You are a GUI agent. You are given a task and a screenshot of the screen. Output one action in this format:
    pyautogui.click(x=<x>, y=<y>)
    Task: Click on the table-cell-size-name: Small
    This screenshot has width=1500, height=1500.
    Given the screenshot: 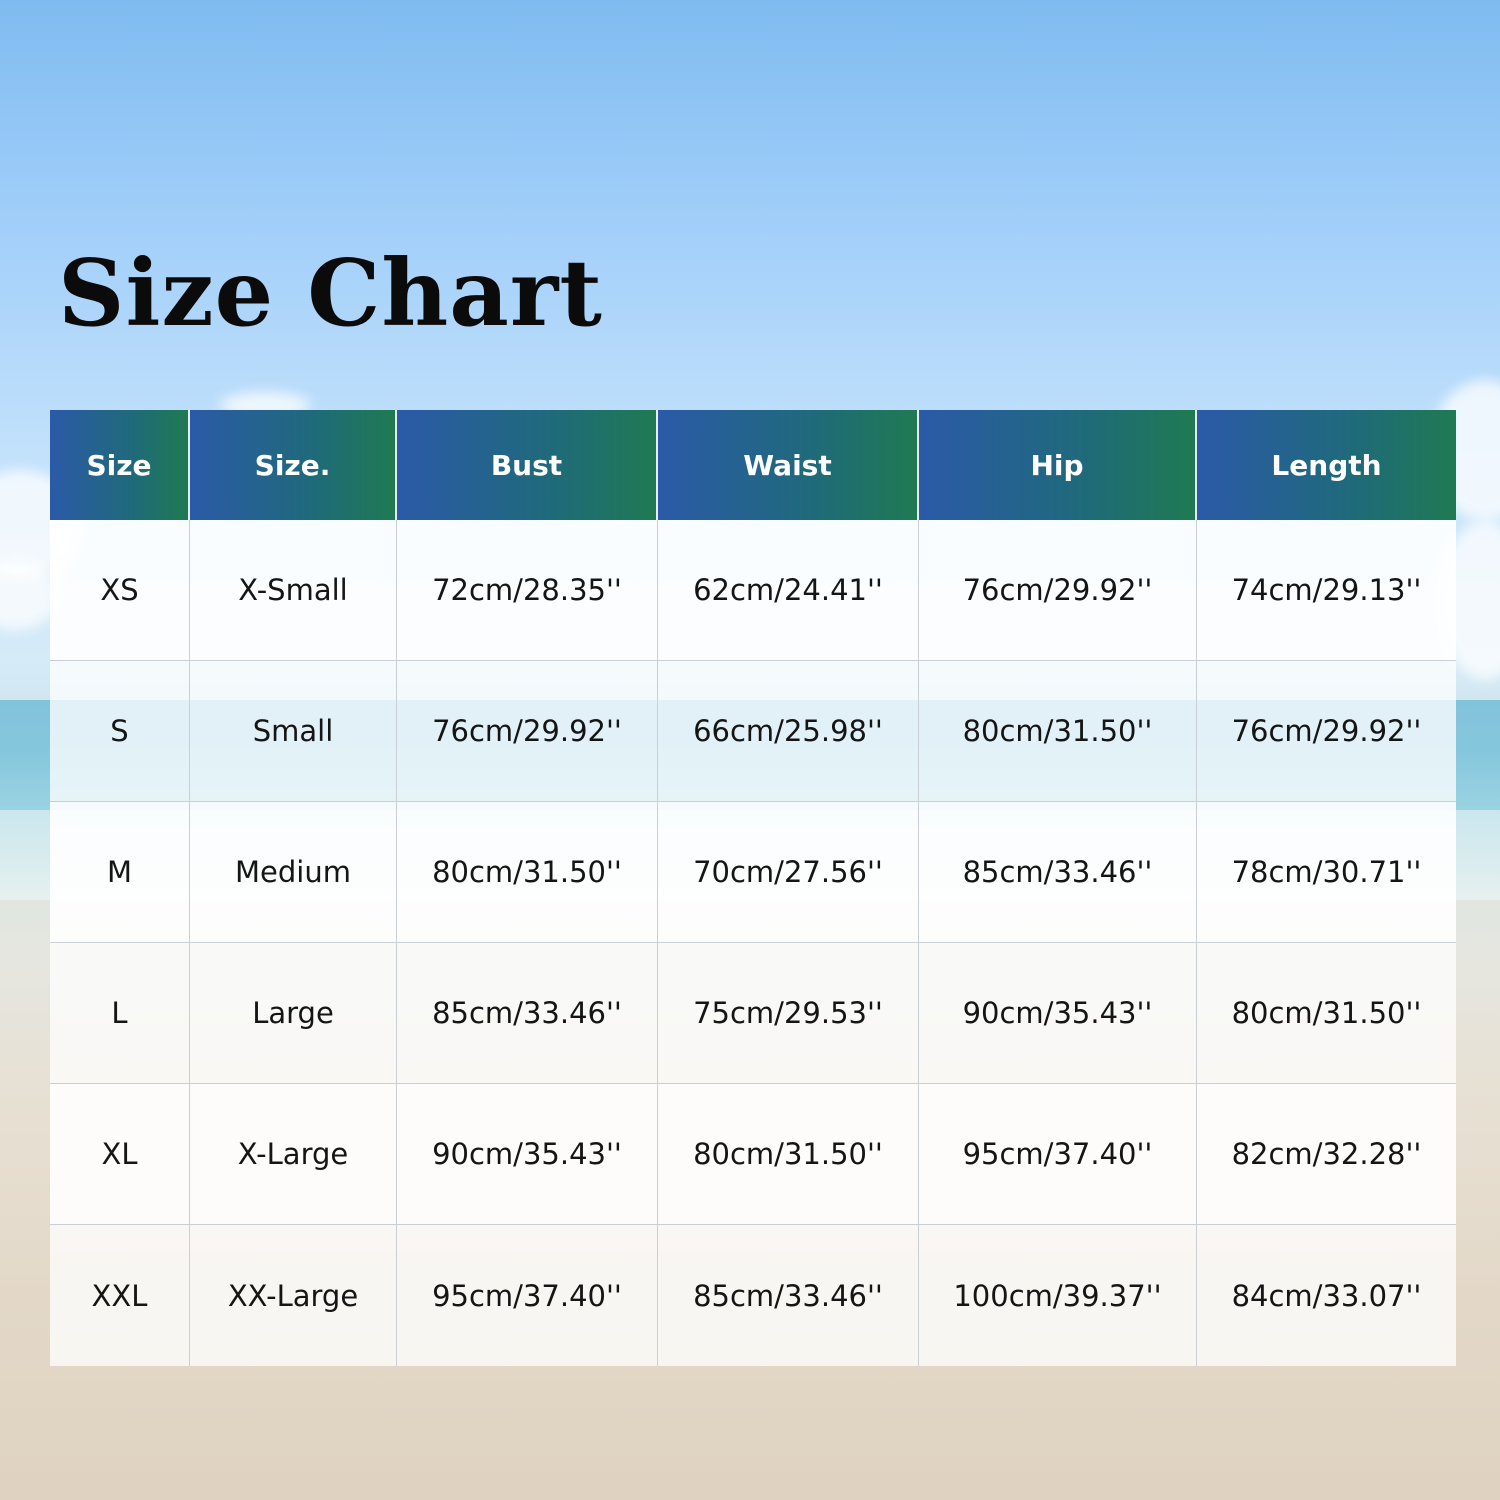 What is the action you would take?
    pyautogui.click(x=293, y=731)
    